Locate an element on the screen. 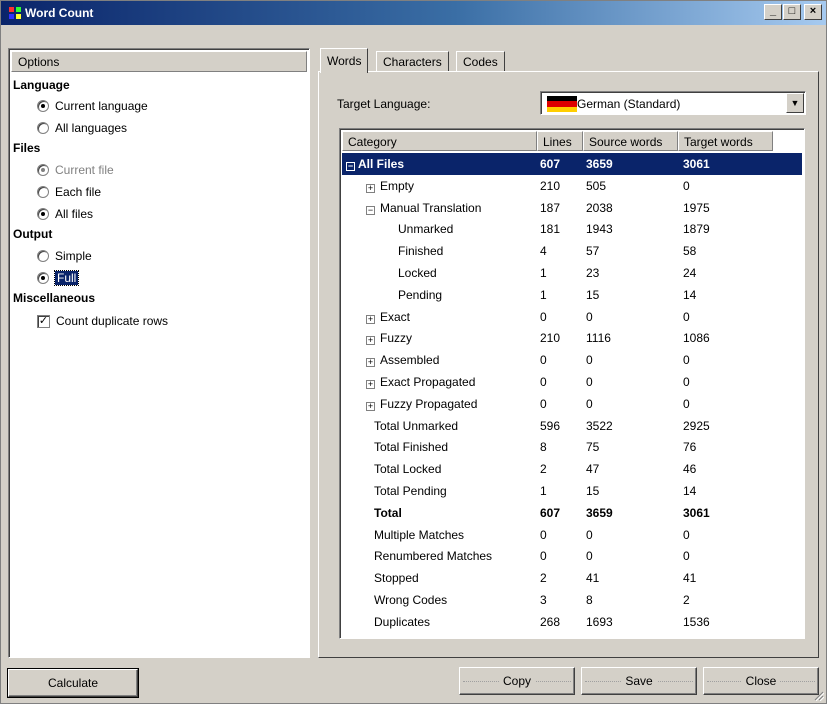  dropdown-arrow-icon: ▼ is located at coordinates (795, 103).